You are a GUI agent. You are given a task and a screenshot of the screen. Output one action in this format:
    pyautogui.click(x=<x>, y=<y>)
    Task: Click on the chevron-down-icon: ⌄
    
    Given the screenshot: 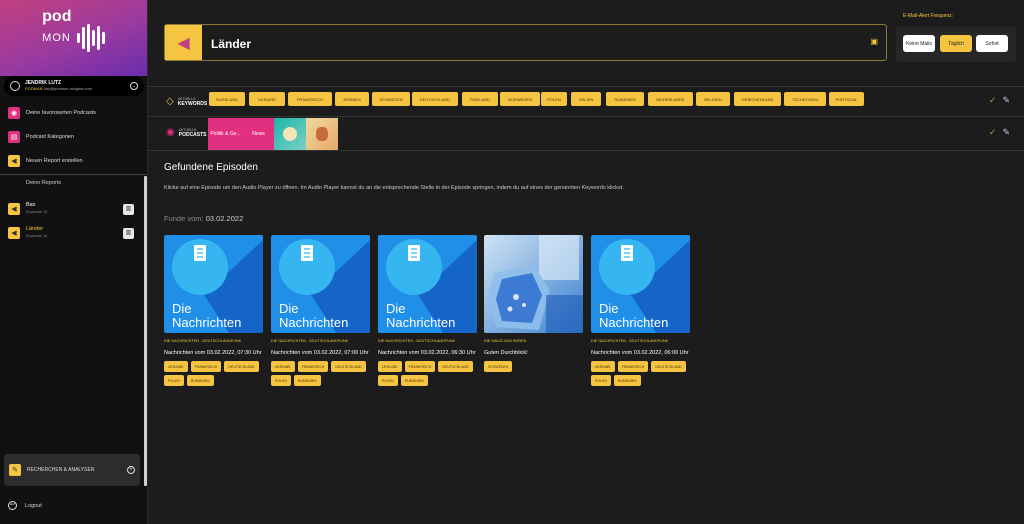 What is the action you would take?
    pyautogui.click(x=134, y=86)
    